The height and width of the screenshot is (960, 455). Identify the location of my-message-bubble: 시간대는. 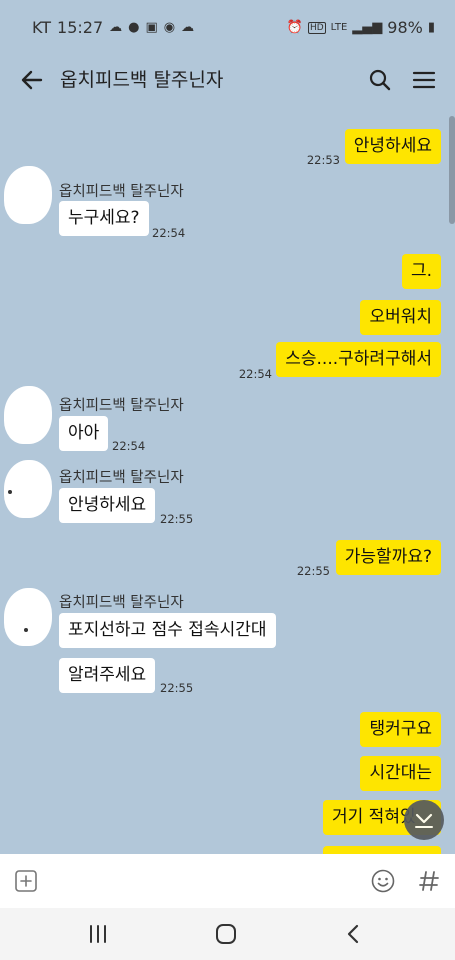
(400, 773).